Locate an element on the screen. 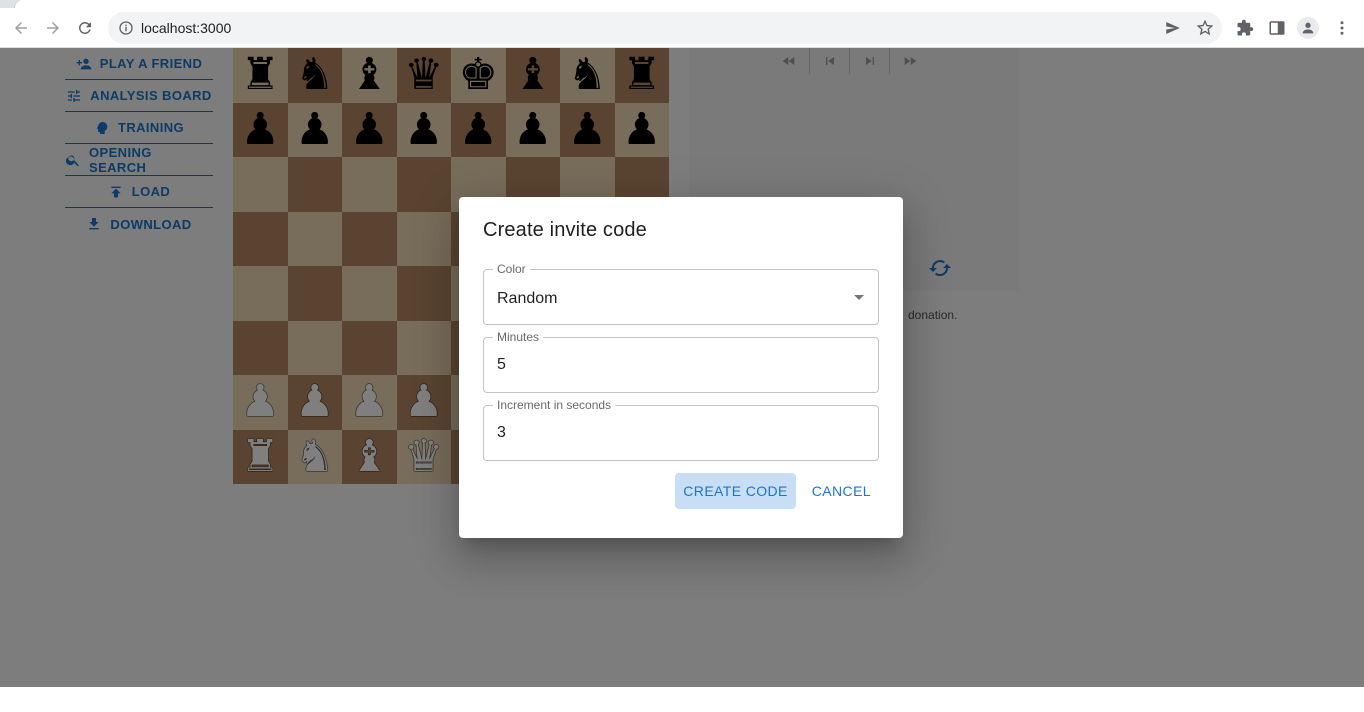 The width and height of the screenshot is (1364, 712). color-label: Color is located at coordinates (511, 269).